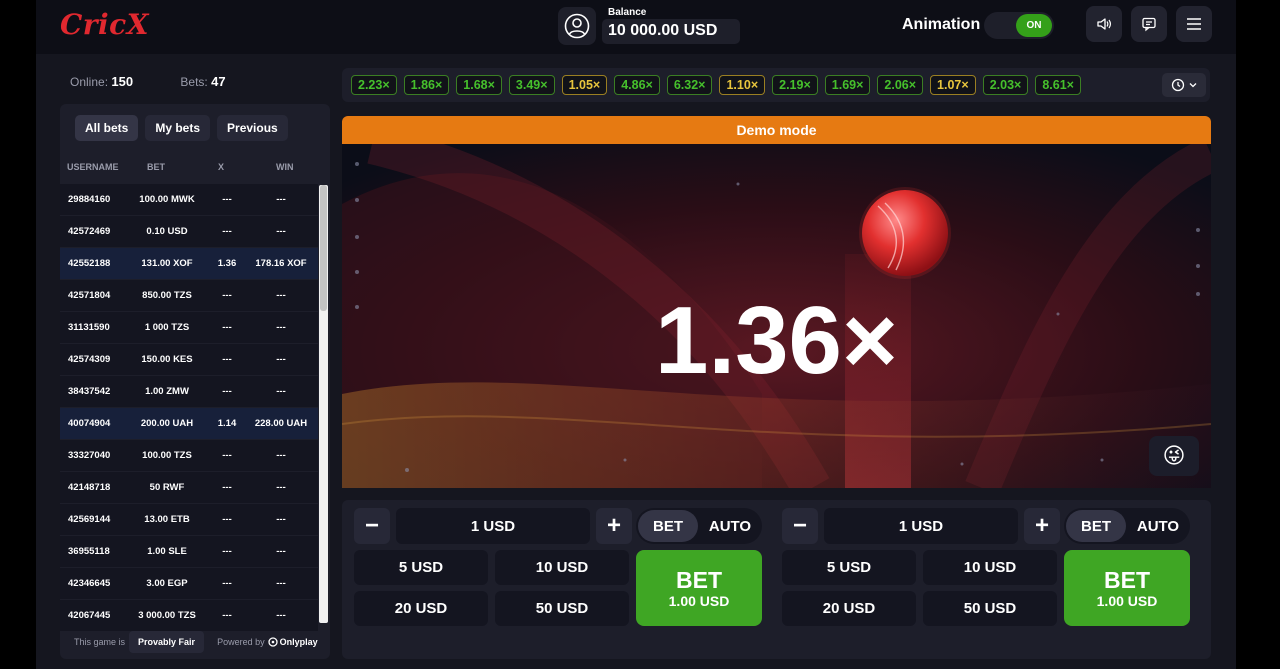  I want to click on history-chip: 6.32×, so click(689, 85).